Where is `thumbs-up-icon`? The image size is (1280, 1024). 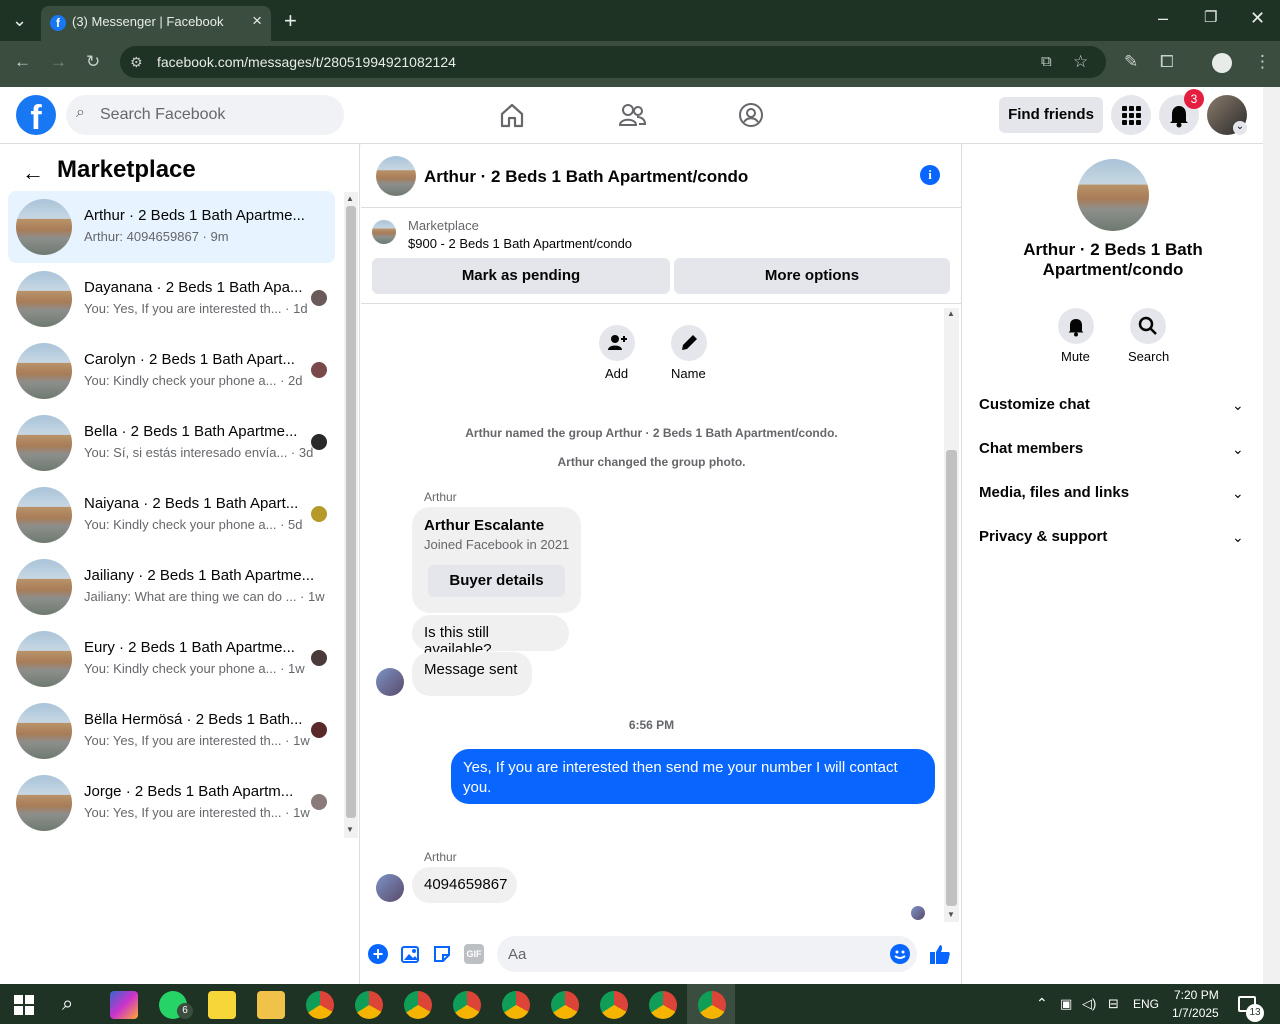 thumbs-up-icon is located at coordinates (940, 954).